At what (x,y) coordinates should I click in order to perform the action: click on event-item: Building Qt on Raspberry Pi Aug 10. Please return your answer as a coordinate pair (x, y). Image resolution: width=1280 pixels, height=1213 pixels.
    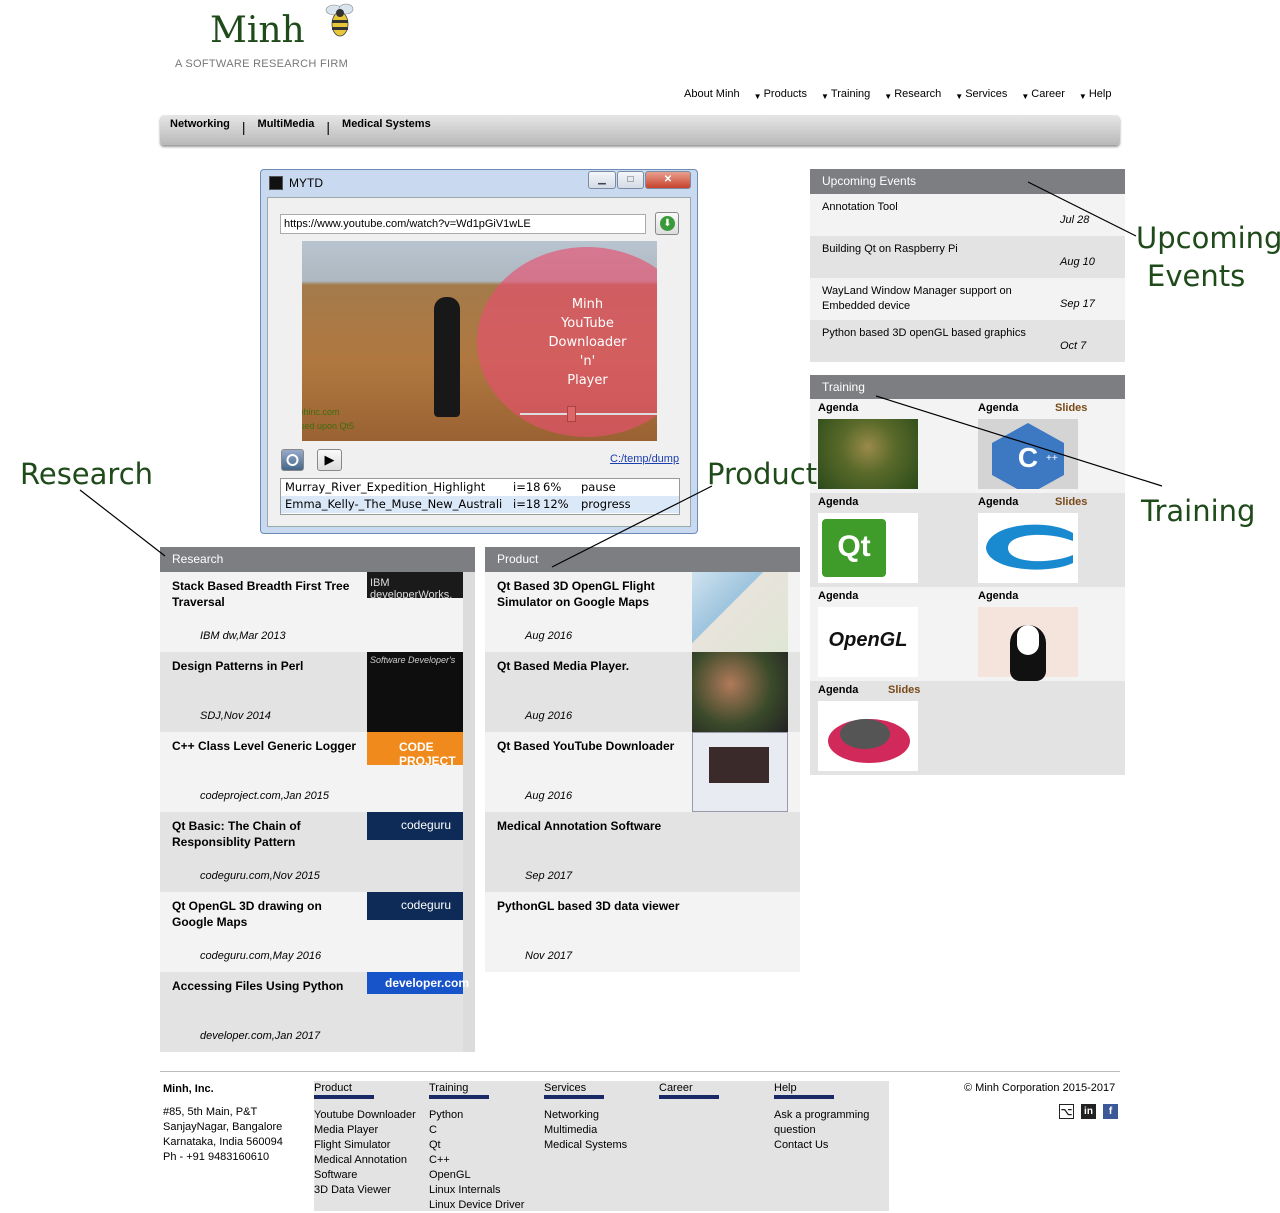
    Looking at the image, I should click on (967, 257).